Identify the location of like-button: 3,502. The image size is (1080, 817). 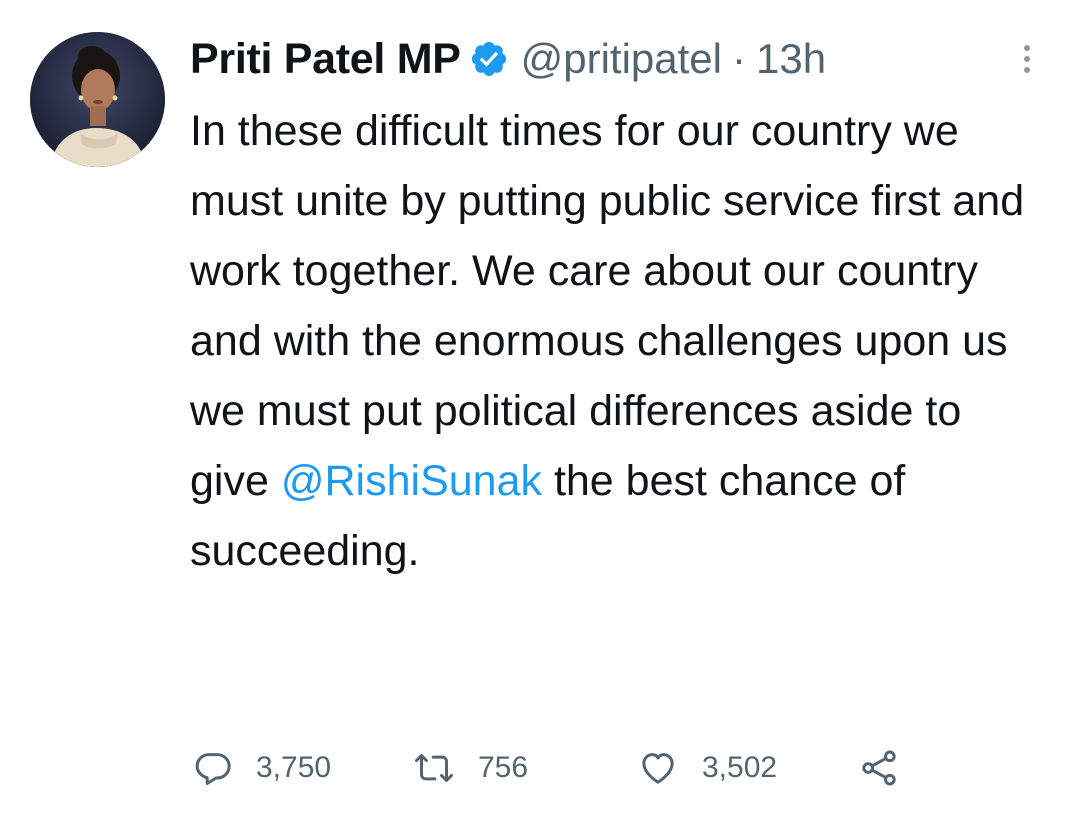
(706, 768).